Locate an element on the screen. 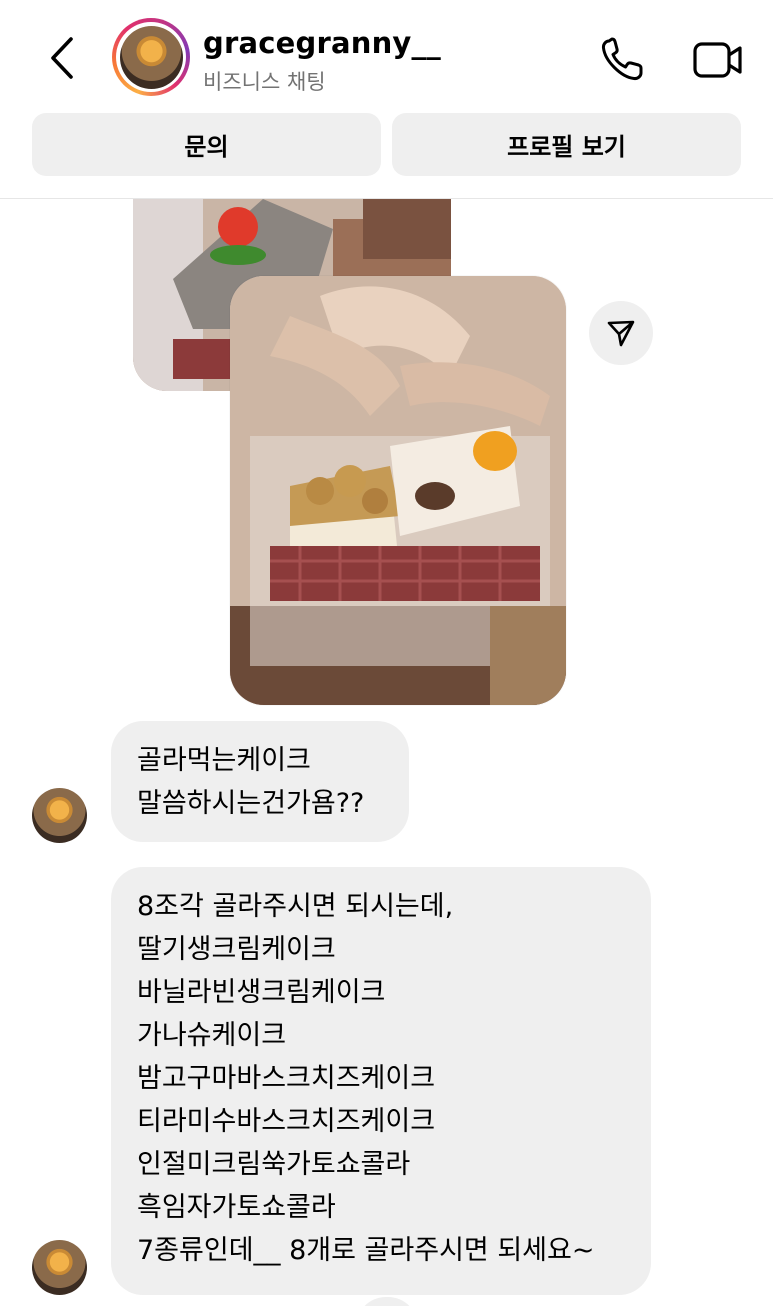 Image resolution: width=773 pixels, height=1306 pixels. message-line: 가나슈케이크 is located at coordinates (212, 1035).